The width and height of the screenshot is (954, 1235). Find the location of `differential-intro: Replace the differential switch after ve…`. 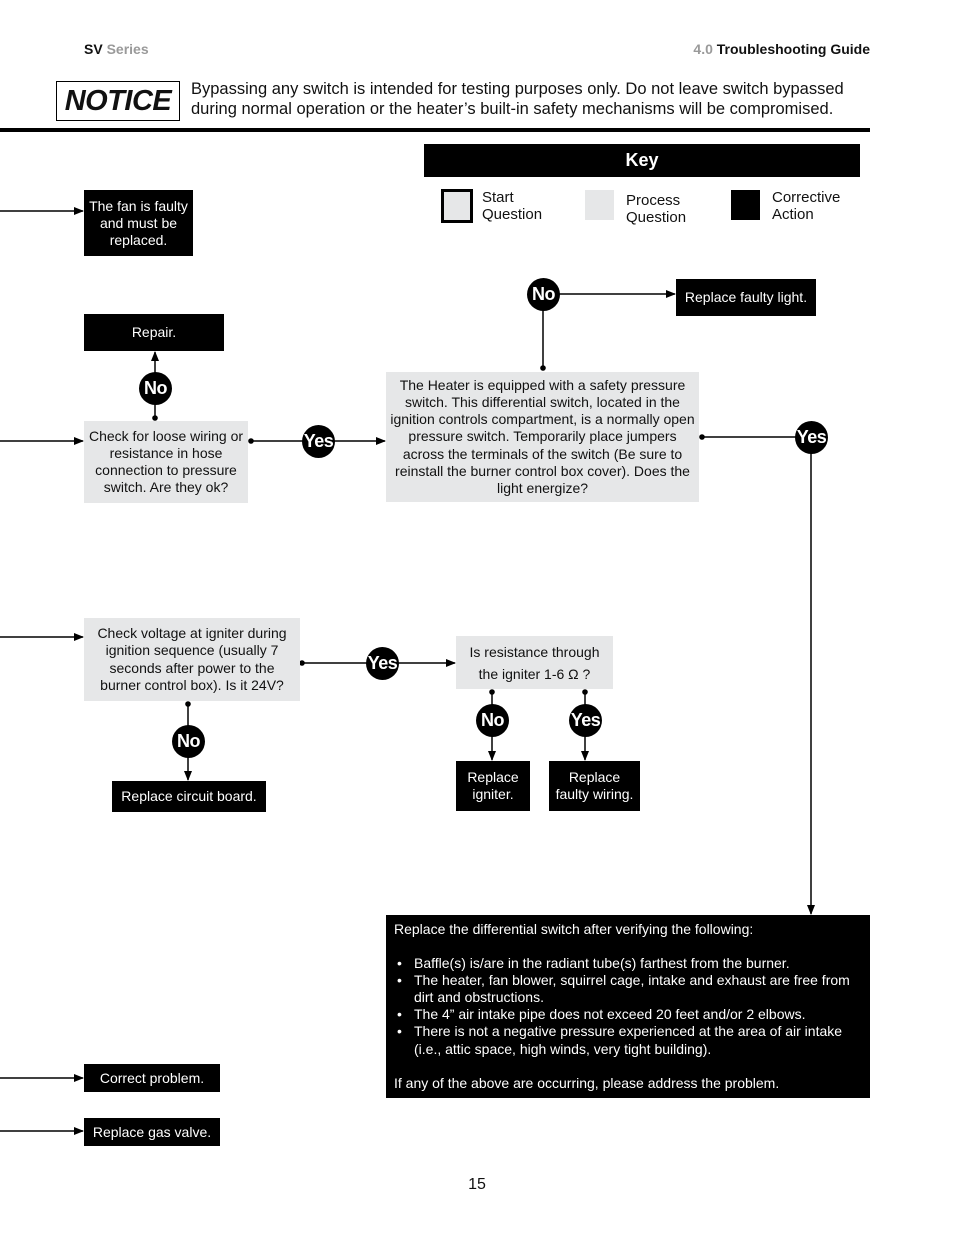

differential-intro: Replace the differential switch after ve… is located at coordinates (574, 929).